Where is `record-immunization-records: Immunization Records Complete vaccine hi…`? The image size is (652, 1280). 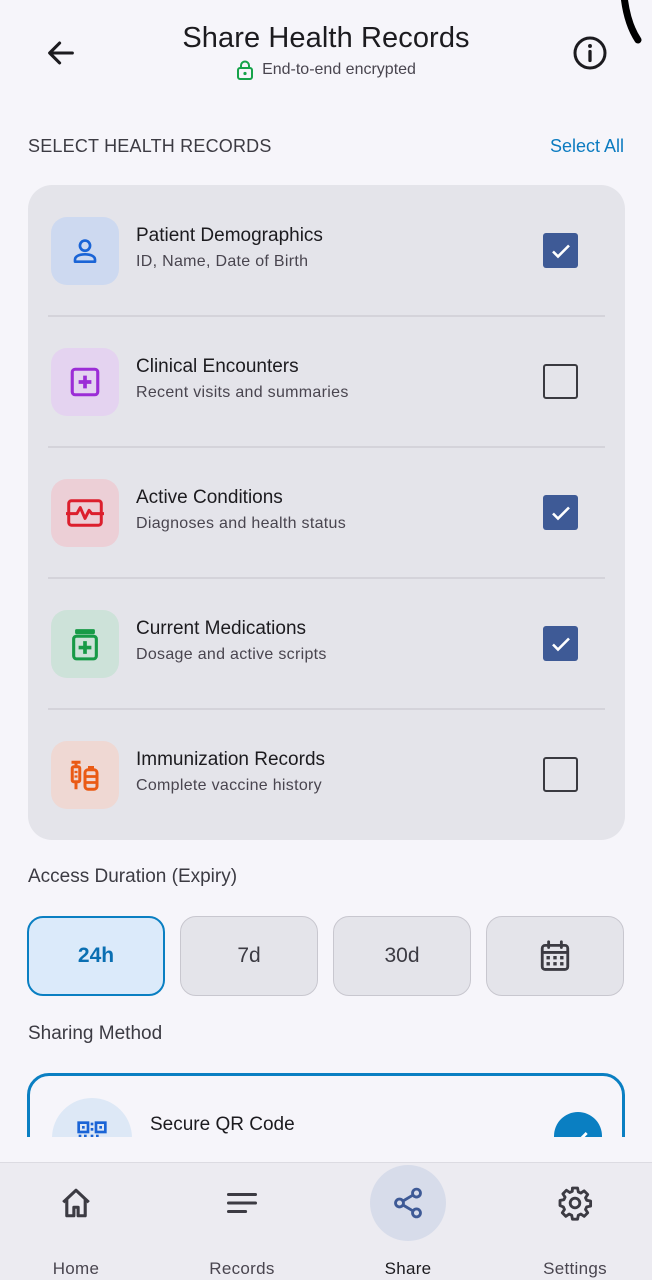
record-immunization-records: Immunization Records Complete vaccine hi… is located at coordinates (326, 774).